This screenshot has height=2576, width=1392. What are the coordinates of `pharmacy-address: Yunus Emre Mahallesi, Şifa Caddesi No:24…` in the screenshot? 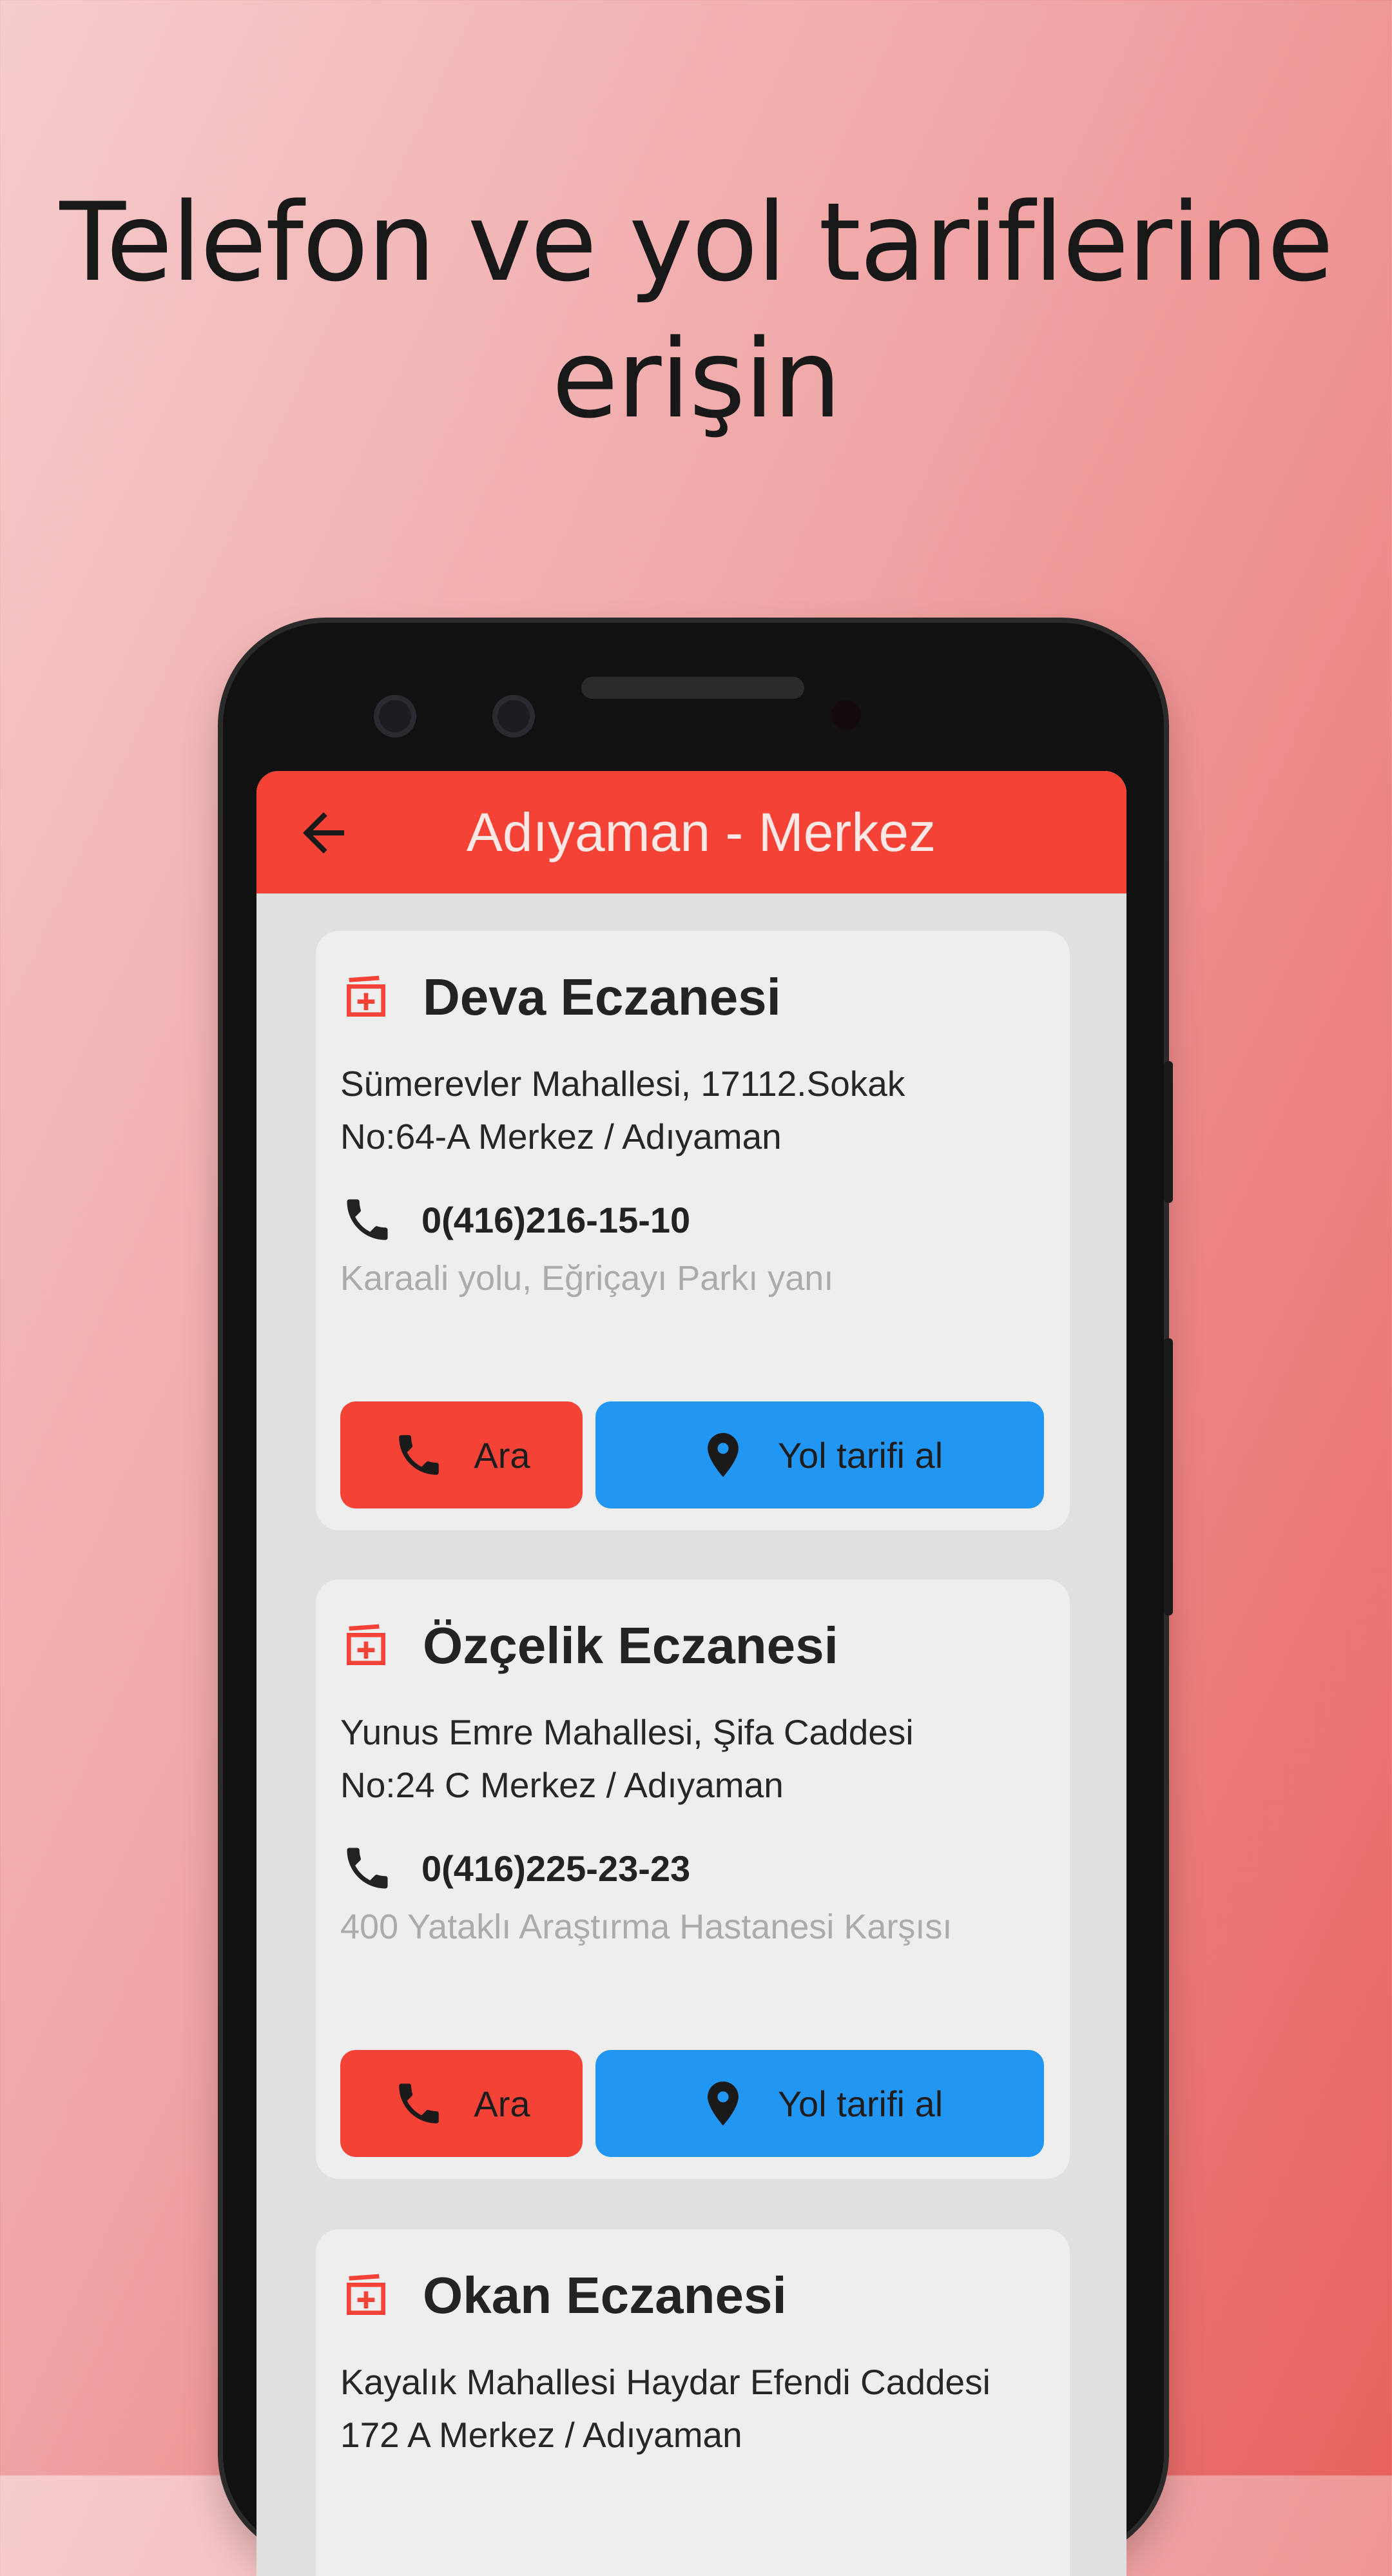 It's located at (698, 1758).